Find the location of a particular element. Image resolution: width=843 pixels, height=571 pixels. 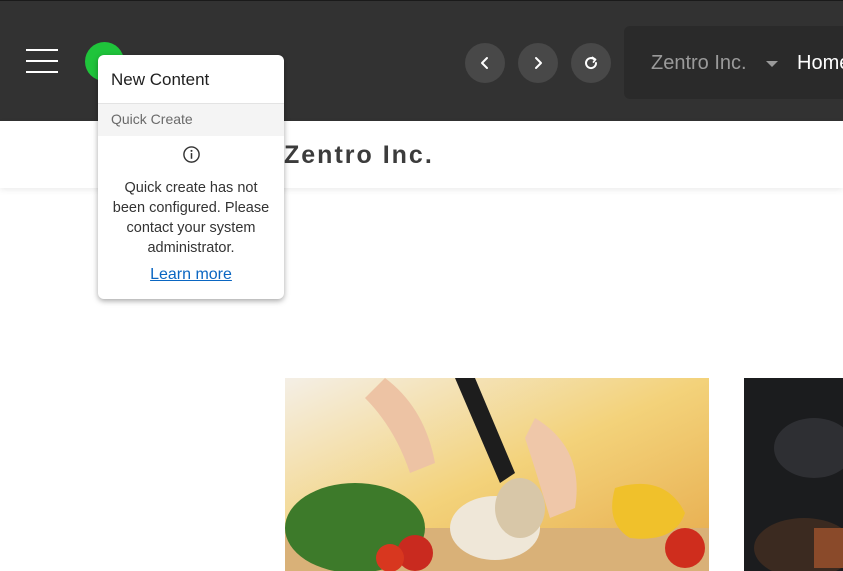

home-link: Home is located at coordinates (820, 63).